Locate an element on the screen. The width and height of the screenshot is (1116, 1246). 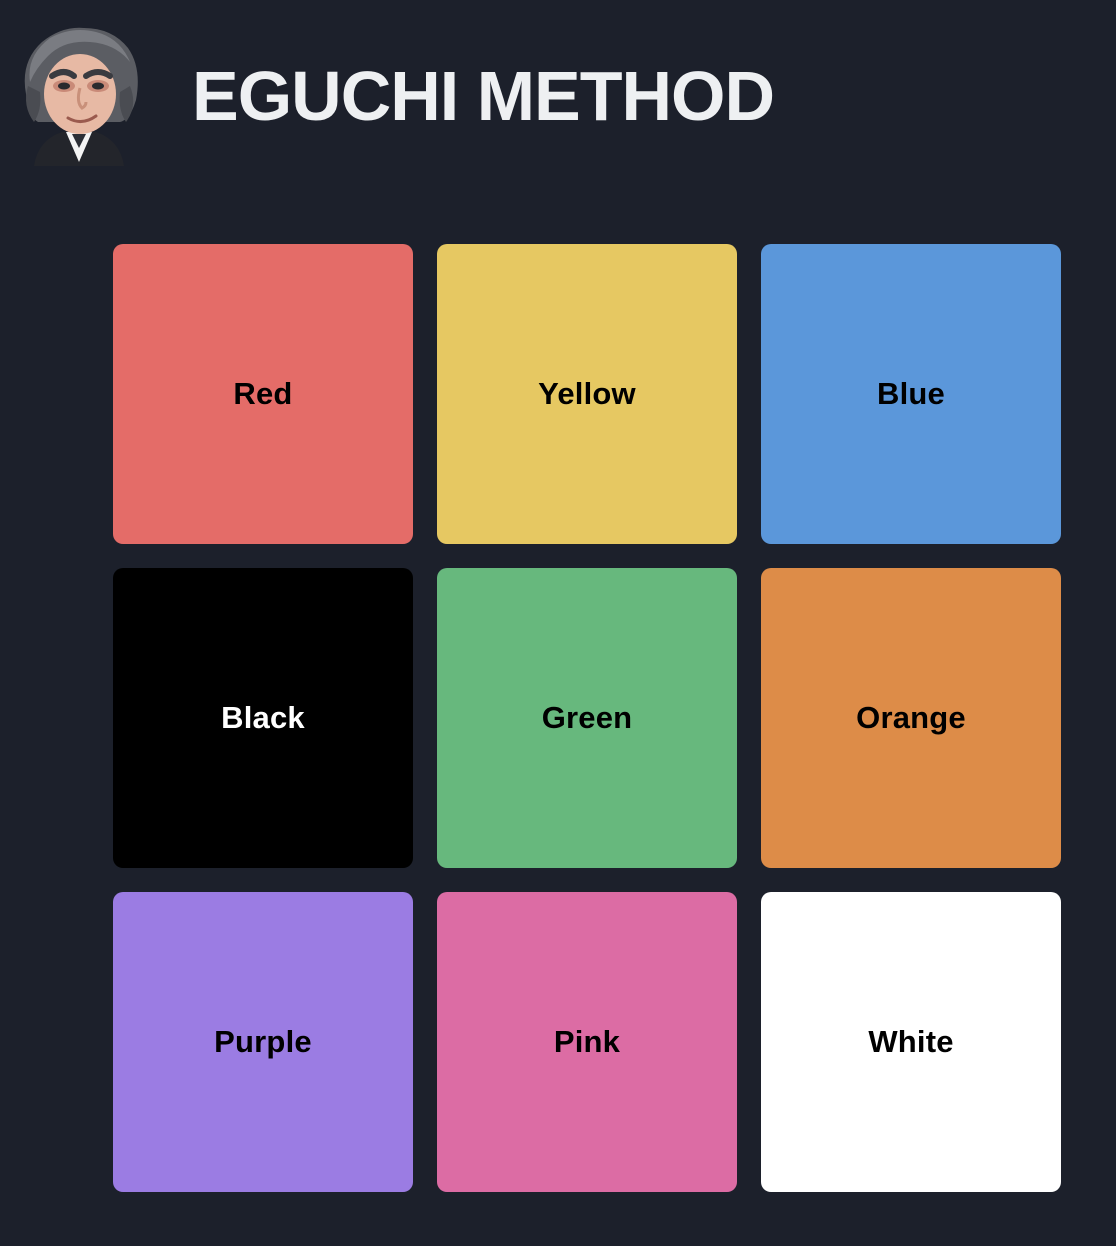
color-tile-purple: Purple is located at coordinates (263, 1042).